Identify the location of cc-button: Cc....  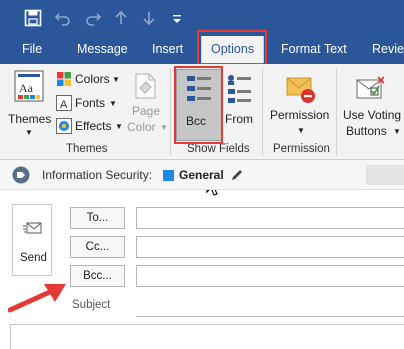
(97, 247).